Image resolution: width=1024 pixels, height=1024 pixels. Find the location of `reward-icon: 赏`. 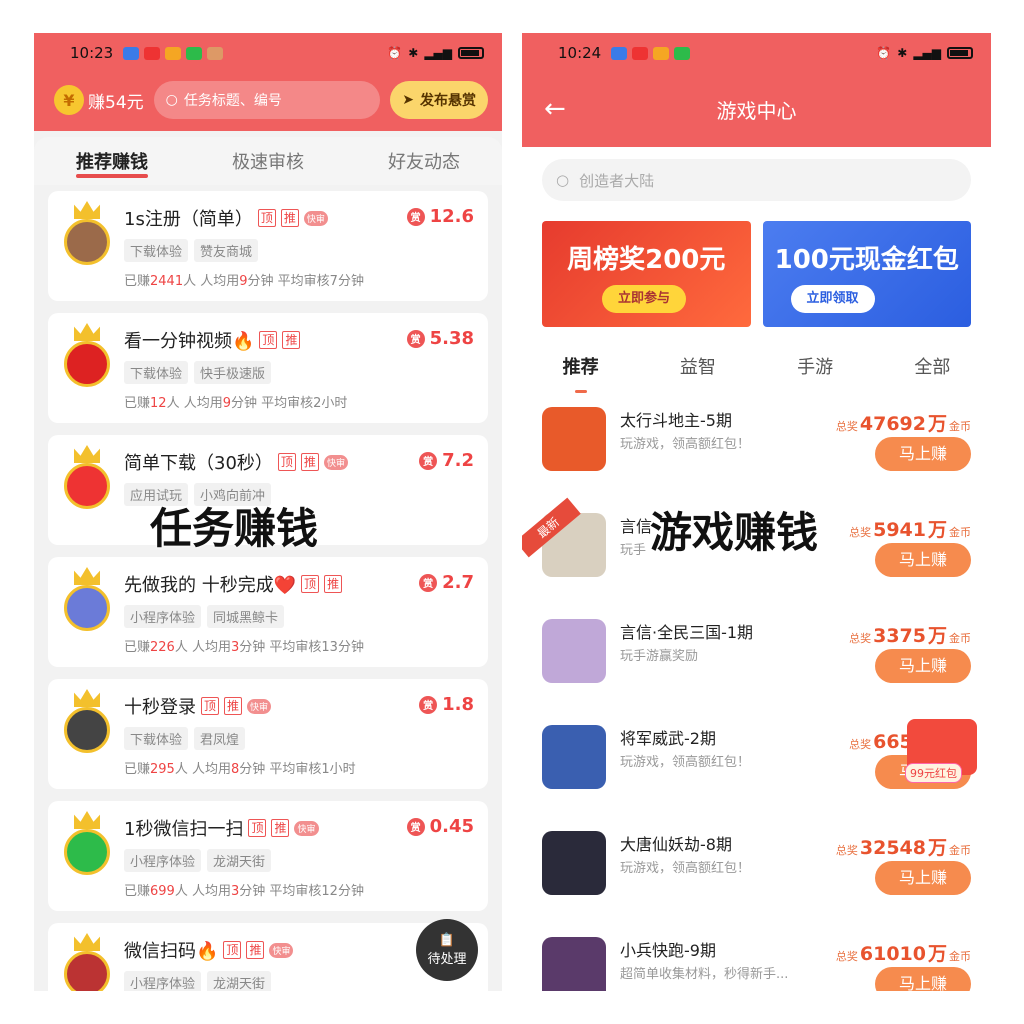

reward-icon: 赏 is located at coordinates (415, 826).